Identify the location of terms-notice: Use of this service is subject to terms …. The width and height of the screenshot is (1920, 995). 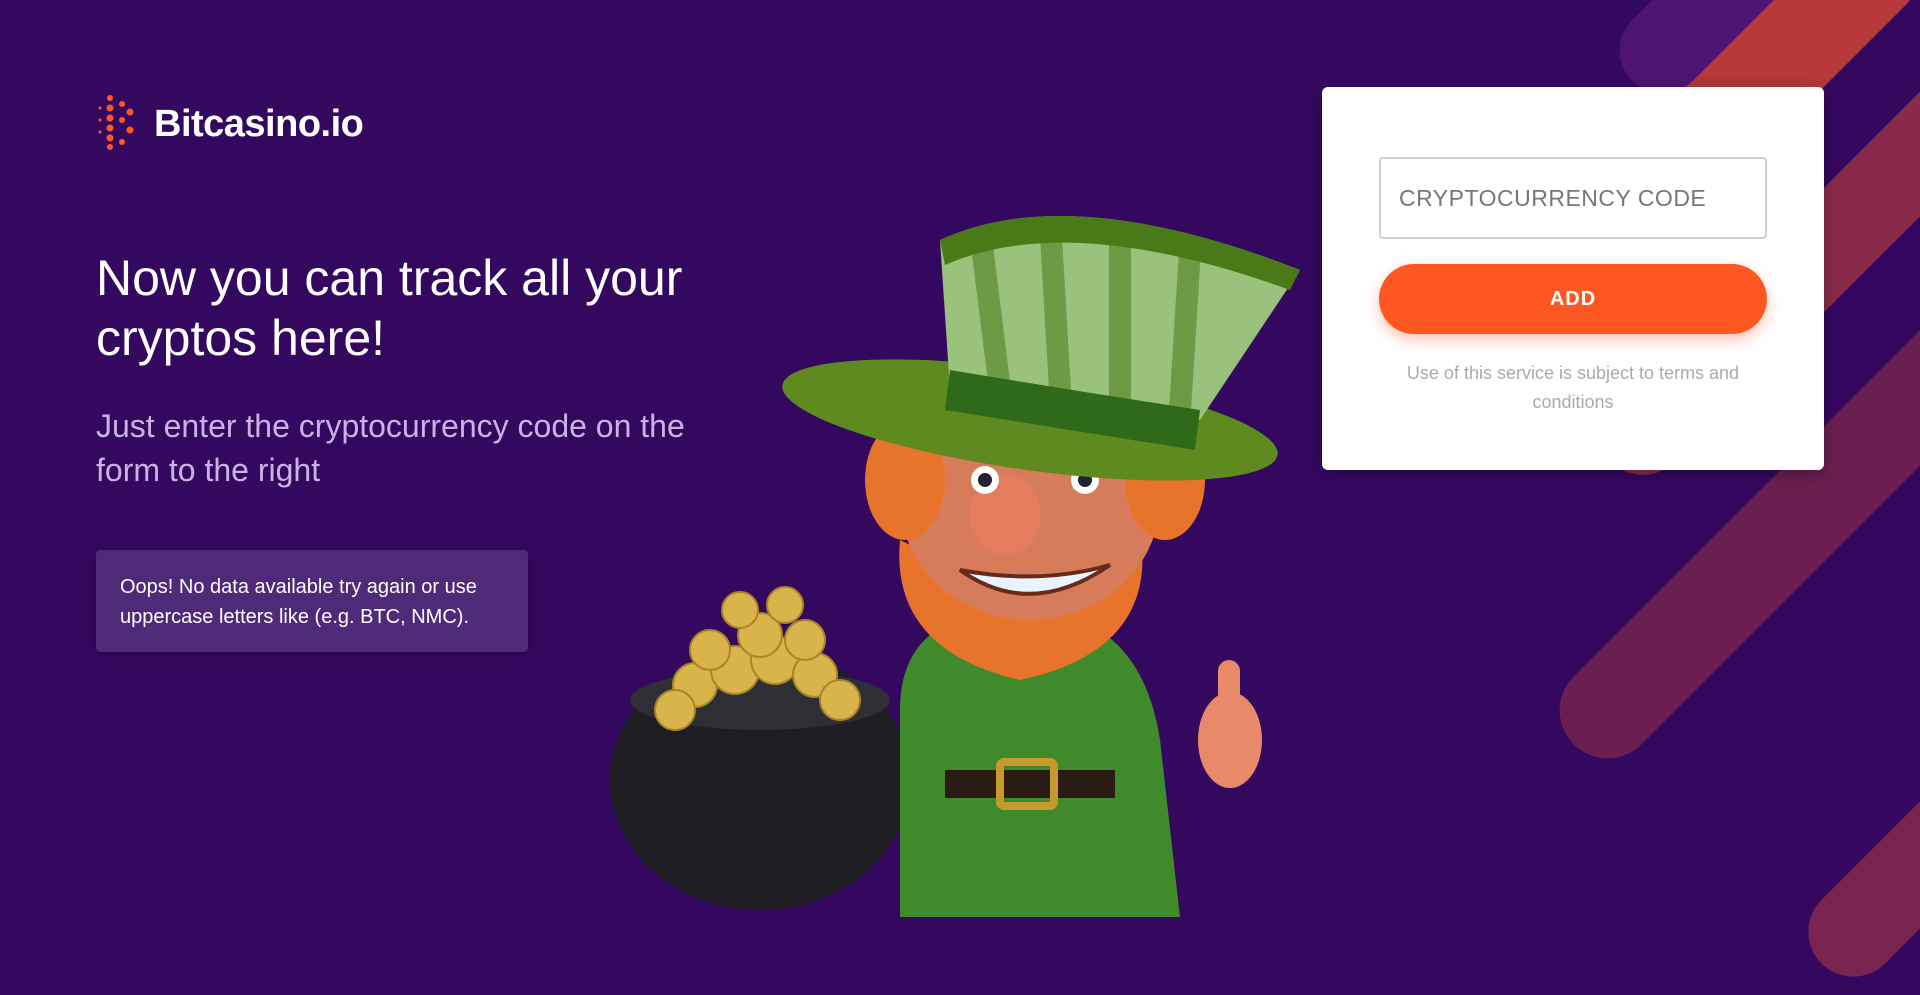
(1573, 387).